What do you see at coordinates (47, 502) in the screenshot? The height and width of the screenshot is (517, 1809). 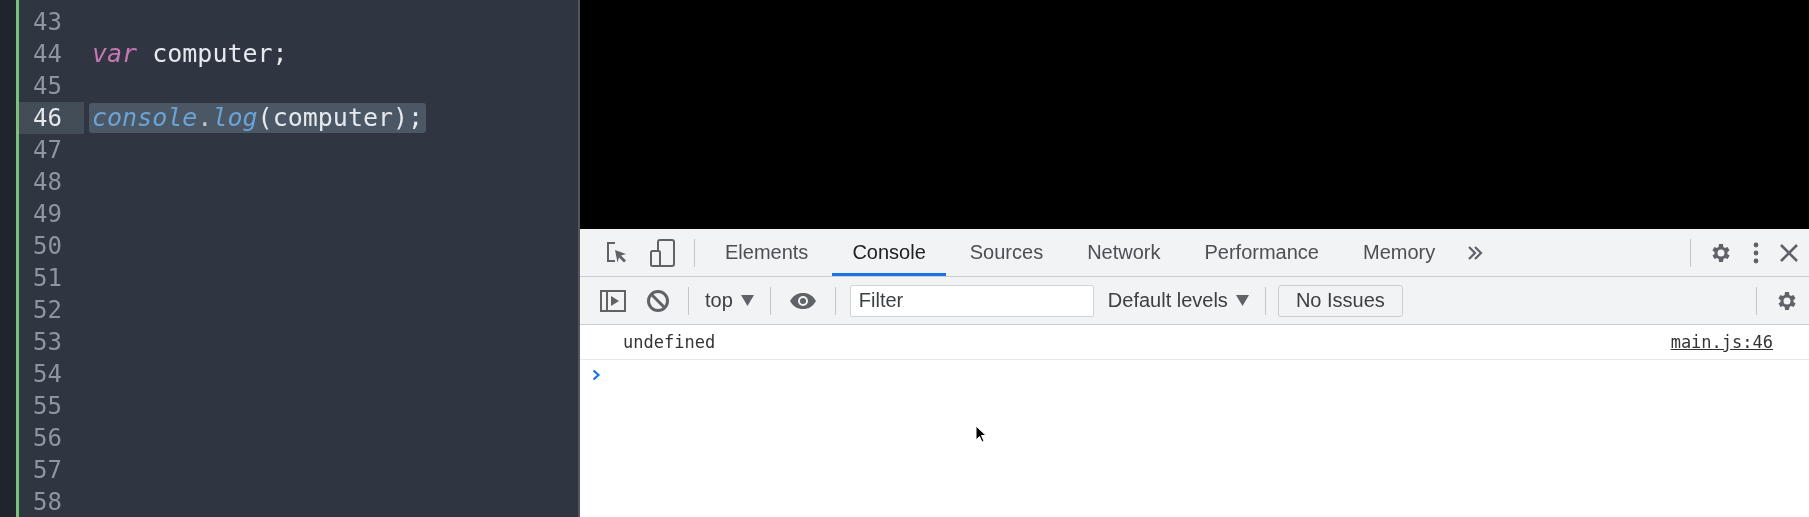 I see `line-number: 58` at bounding box center [47, 502].